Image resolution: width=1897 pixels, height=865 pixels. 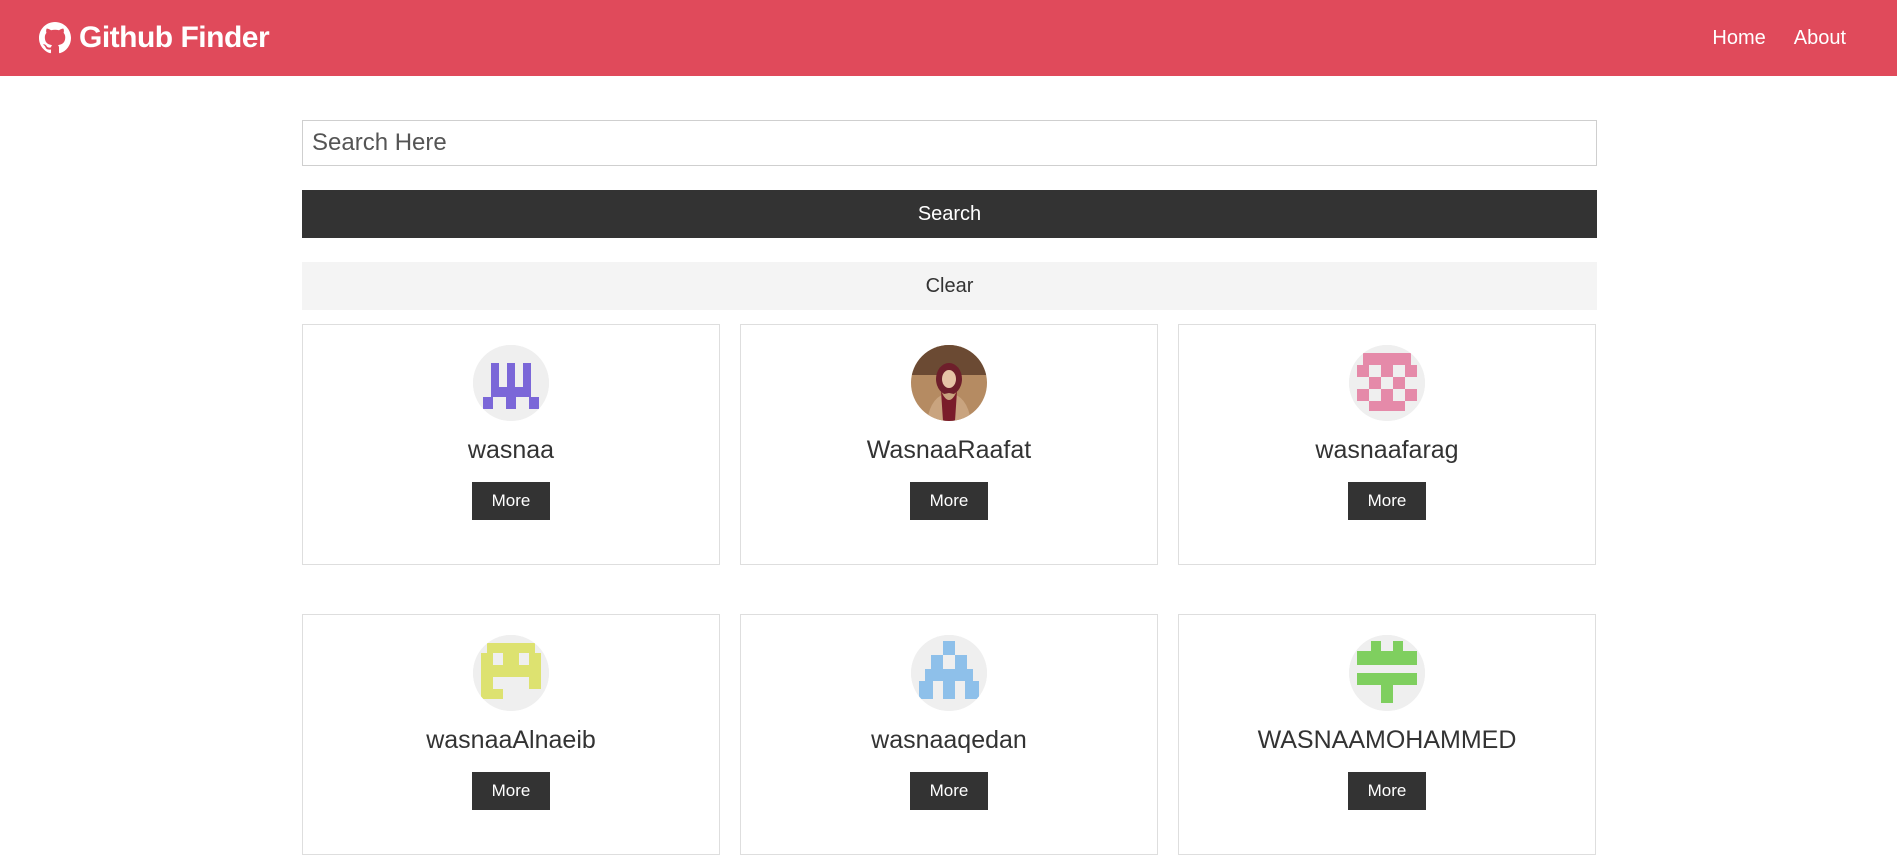 What do you see at coordinates (948, 38) in the screenshot?
I see `navbar: Github Finder Home About` at bounding box center [948, 38].